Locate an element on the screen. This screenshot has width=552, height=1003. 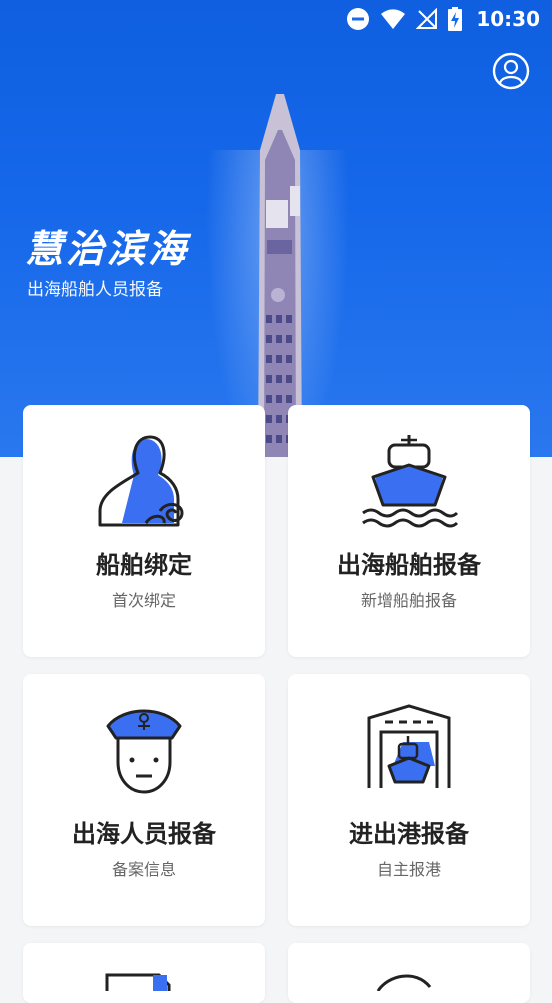
card-partial-right is located at coordinates (409, 973).